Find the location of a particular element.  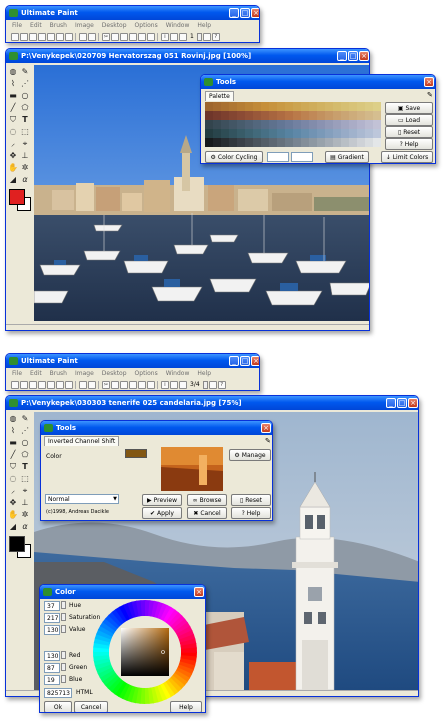

blue-spinner is located at coordinates (63, 679).